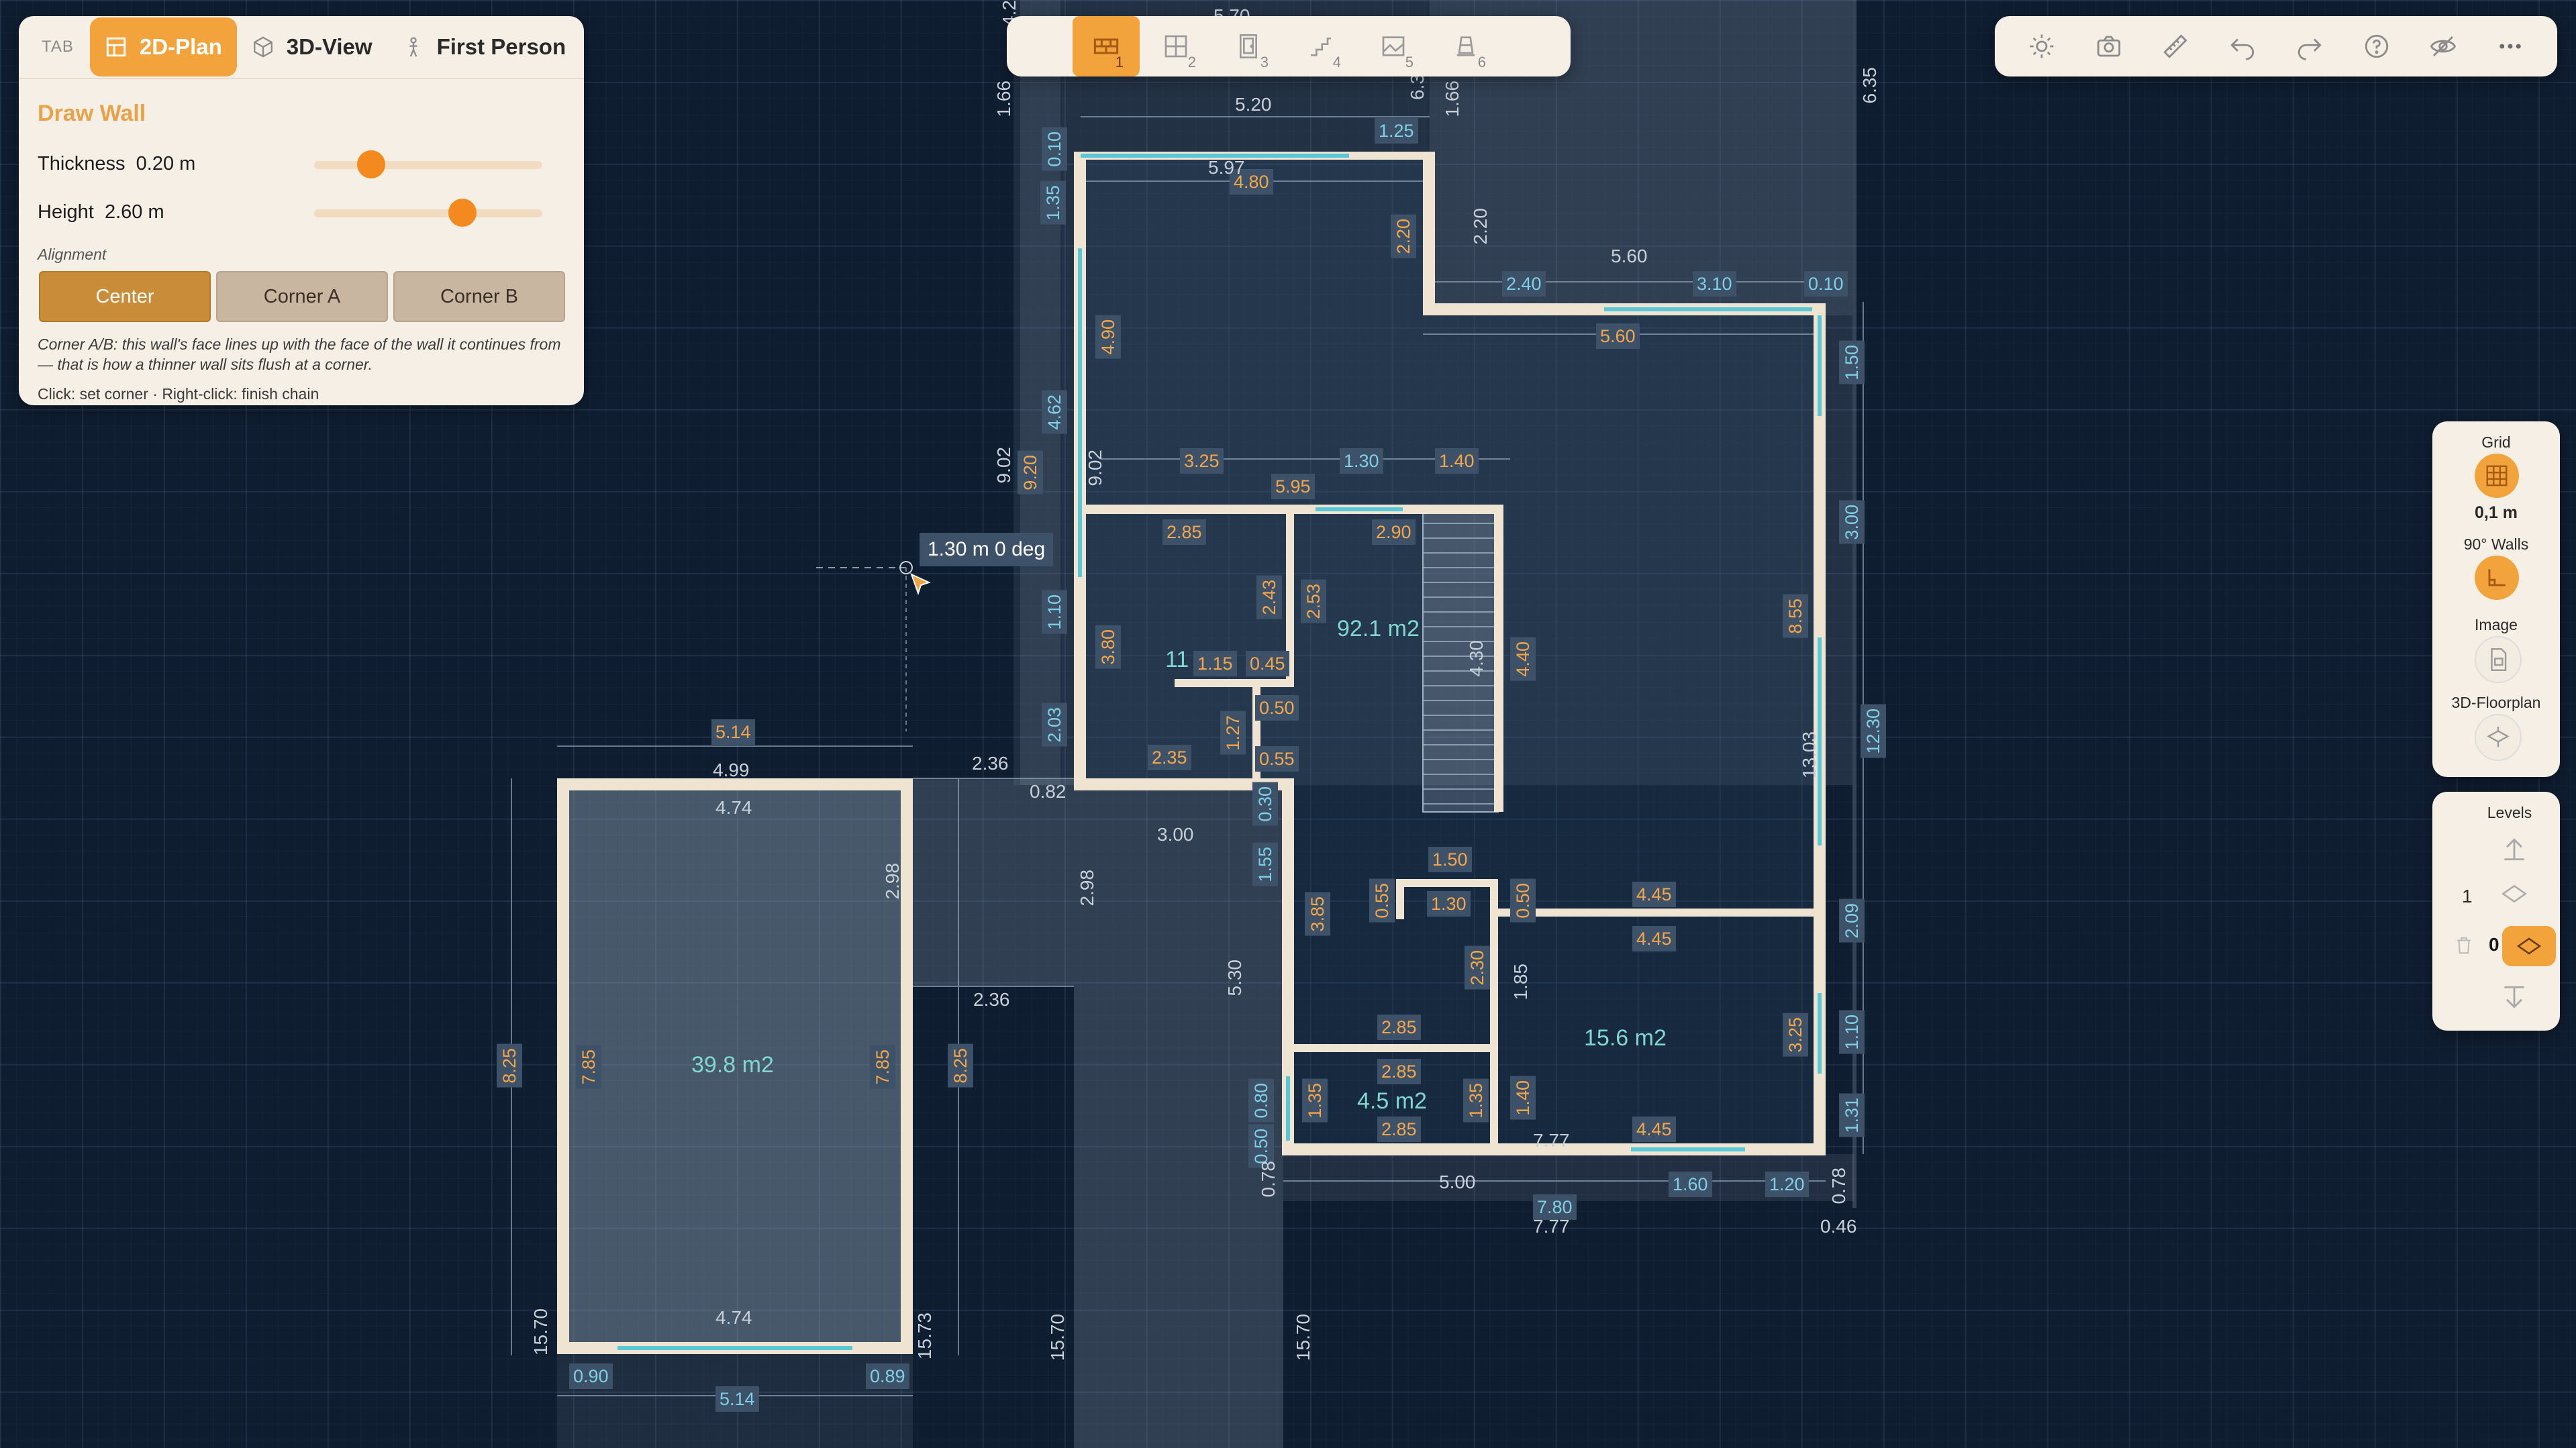  Describe the element at coordinates (2510, 46) in the screenshot. I see `more-button` at that location.